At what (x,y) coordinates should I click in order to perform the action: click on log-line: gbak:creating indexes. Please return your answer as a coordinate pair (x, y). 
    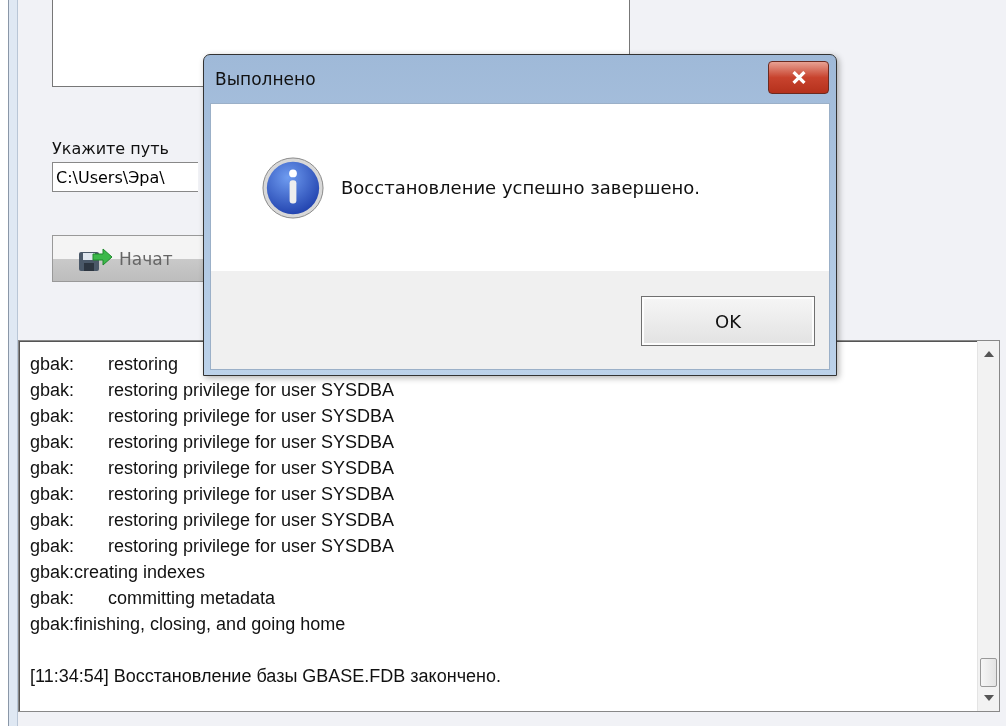
    Looking at the image, I should click on (118, 572).